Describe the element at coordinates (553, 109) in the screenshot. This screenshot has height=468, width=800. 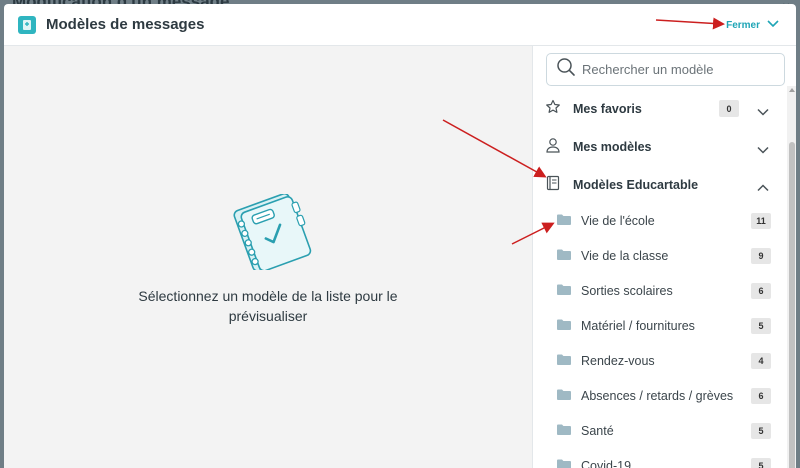
I see `star-icon` at that location.